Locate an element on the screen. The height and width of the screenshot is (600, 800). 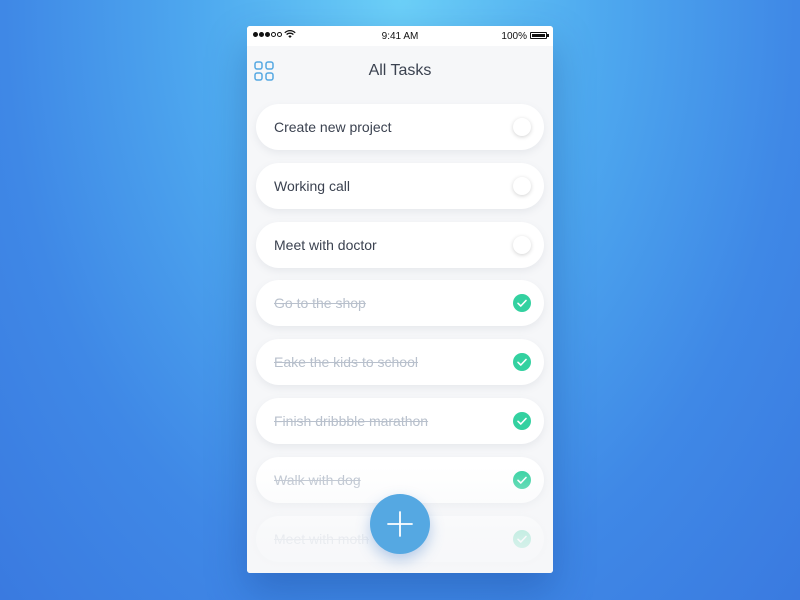
task-item: Go to the shop is located at coordinates (400, 303).